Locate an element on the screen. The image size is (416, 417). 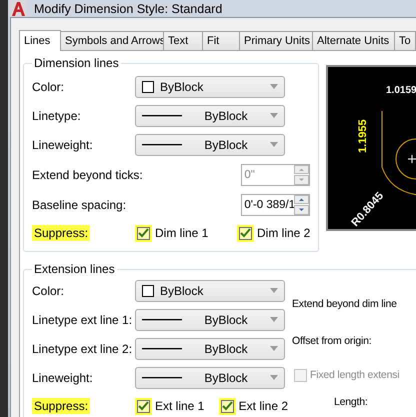
suppress-checkbox: Dim line 2 is located at coordinates (273, 233).